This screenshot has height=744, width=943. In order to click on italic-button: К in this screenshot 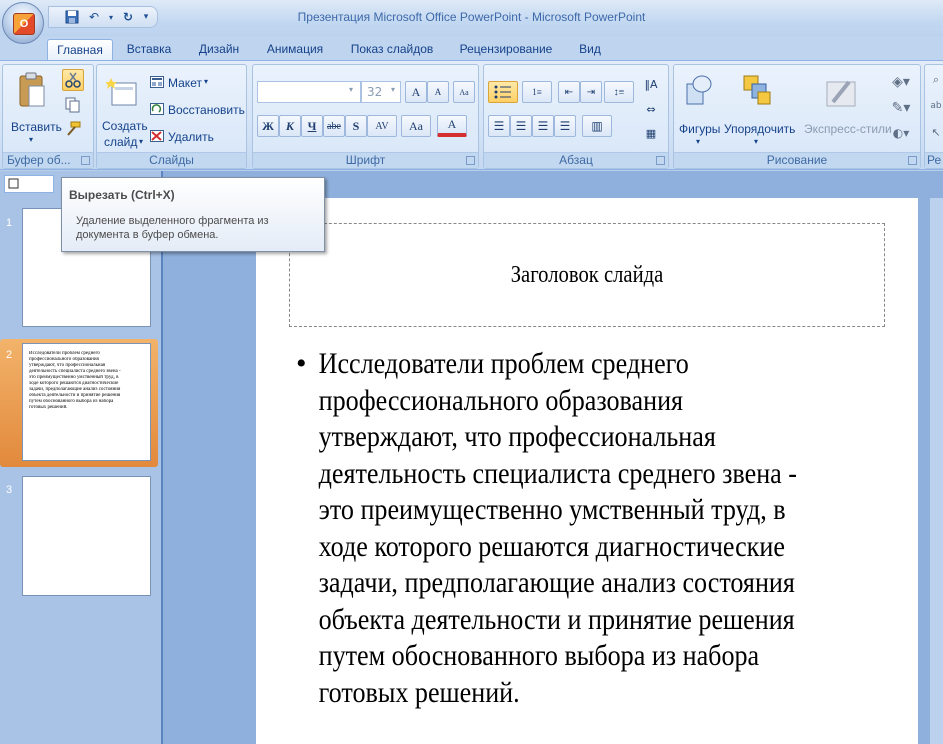, I will do `click(290, 126)`.